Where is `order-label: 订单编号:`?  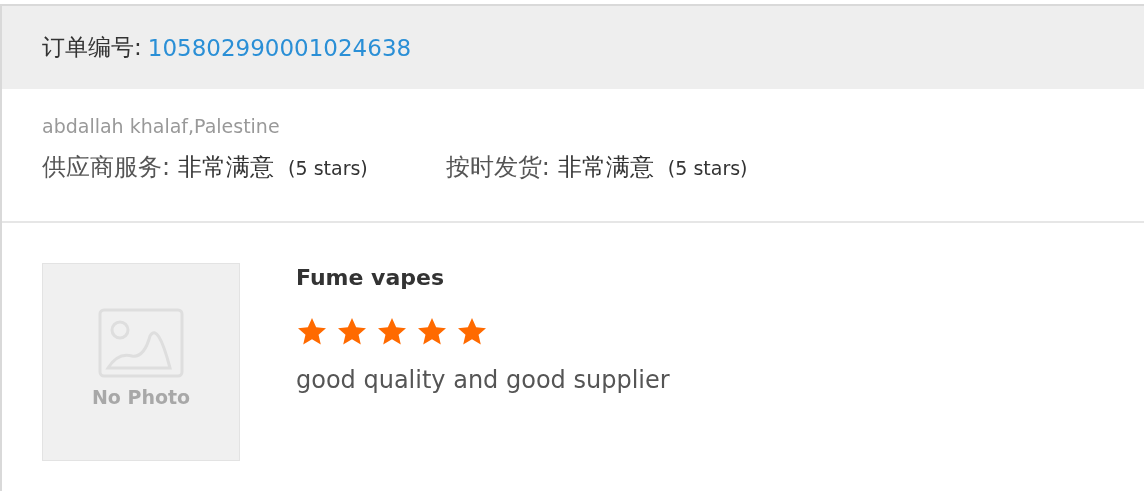 order-label: 订单编号: is located at coordinates (92, 47).